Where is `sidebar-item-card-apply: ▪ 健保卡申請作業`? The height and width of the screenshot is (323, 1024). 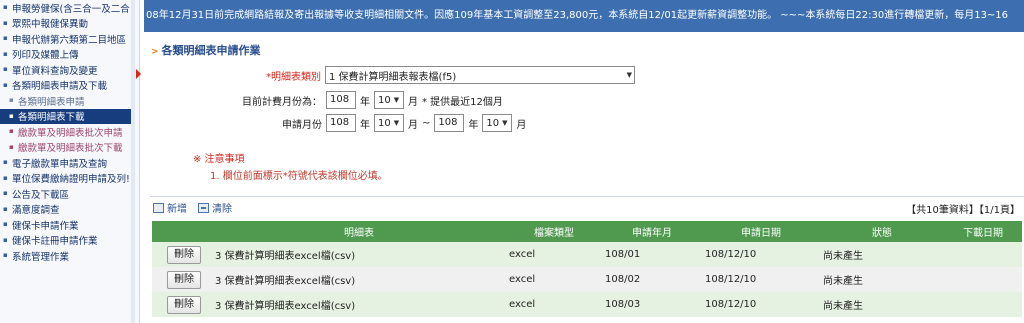 sidebar-item-card-apply: ▪ 健保卡申請作業 is located at coordinates (69, 225).